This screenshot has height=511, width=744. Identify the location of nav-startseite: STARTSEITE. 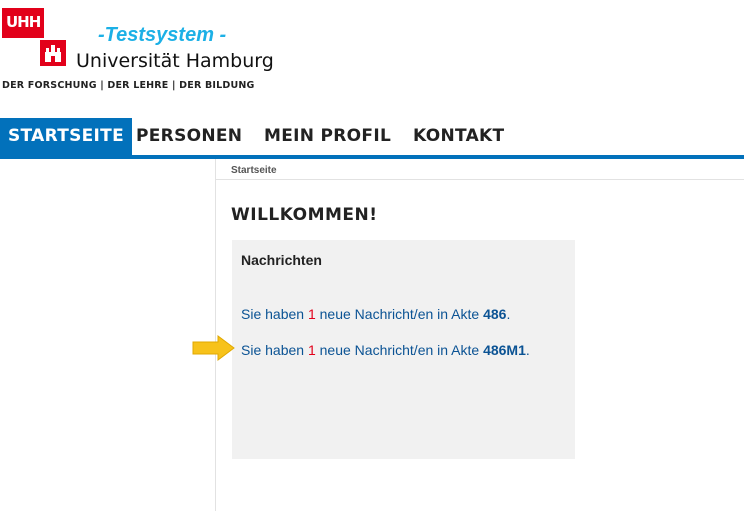
(66, 136).